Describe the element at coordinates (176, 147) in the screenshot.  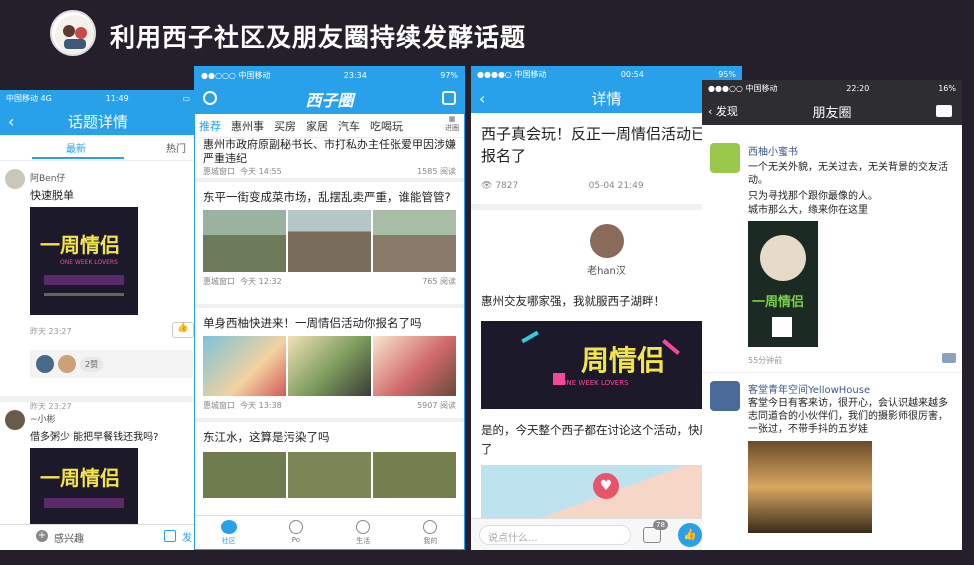
I see `tab-hot: 热门` at that location.